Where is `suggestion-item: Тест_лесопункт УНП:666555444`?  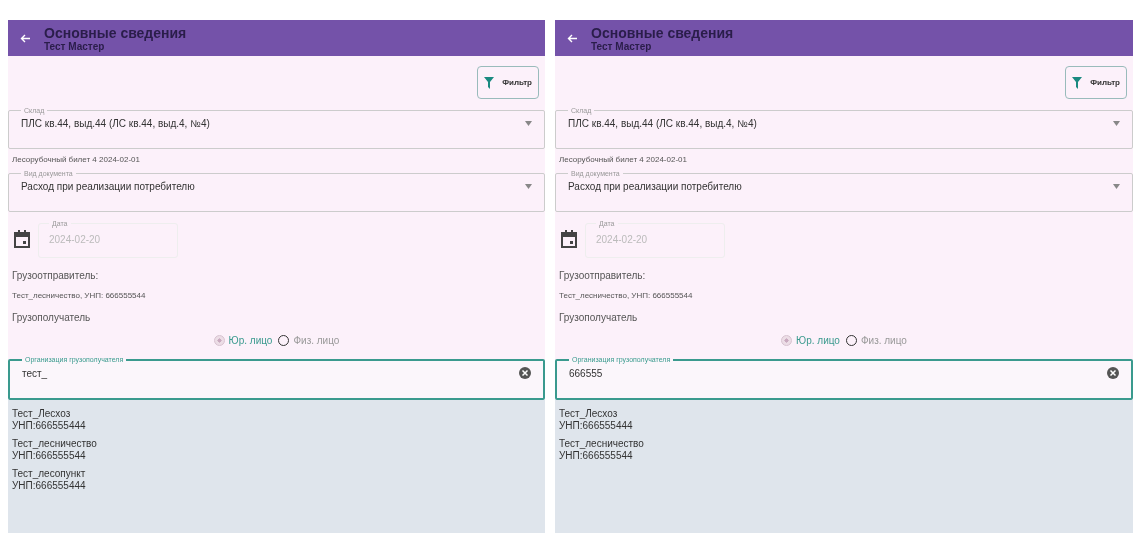 suggestion-item: Тест_лесопункт УНП:666555444 is located at coordinates (276, 480).